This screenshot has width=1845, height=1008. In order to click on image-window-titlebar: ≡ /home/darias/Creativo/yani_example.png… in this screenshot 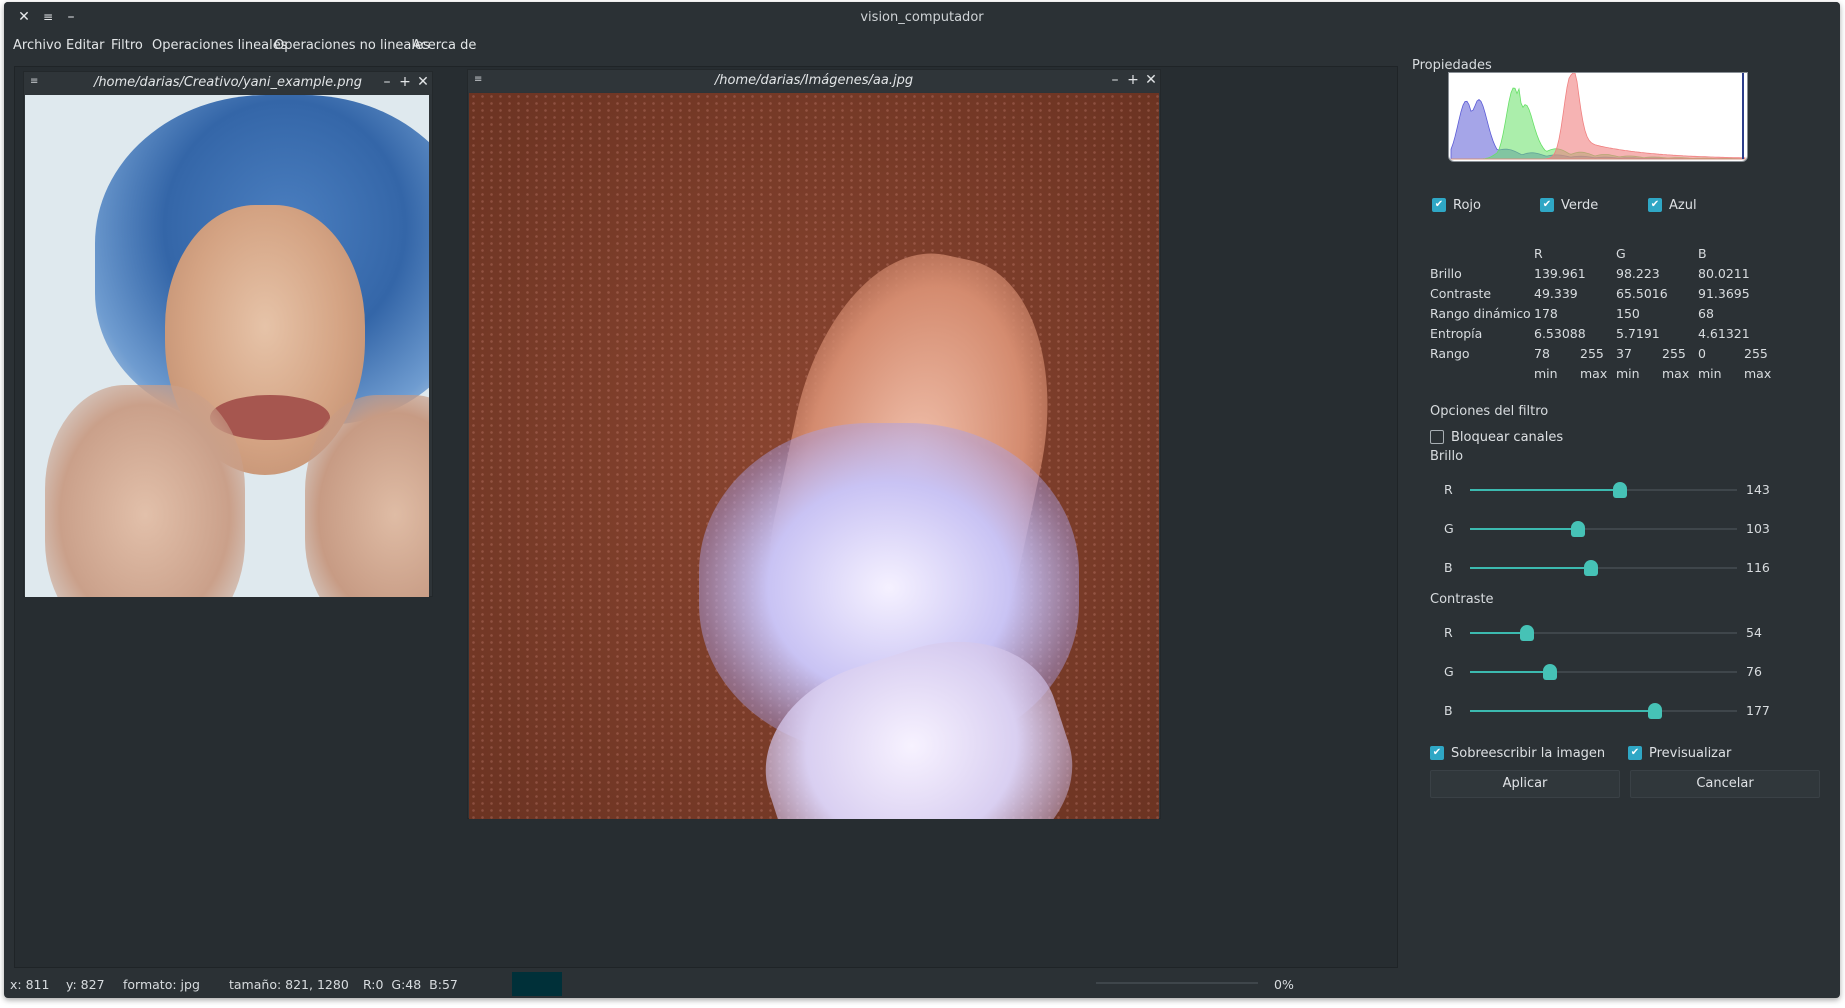, I will do `click(228, 83)`.